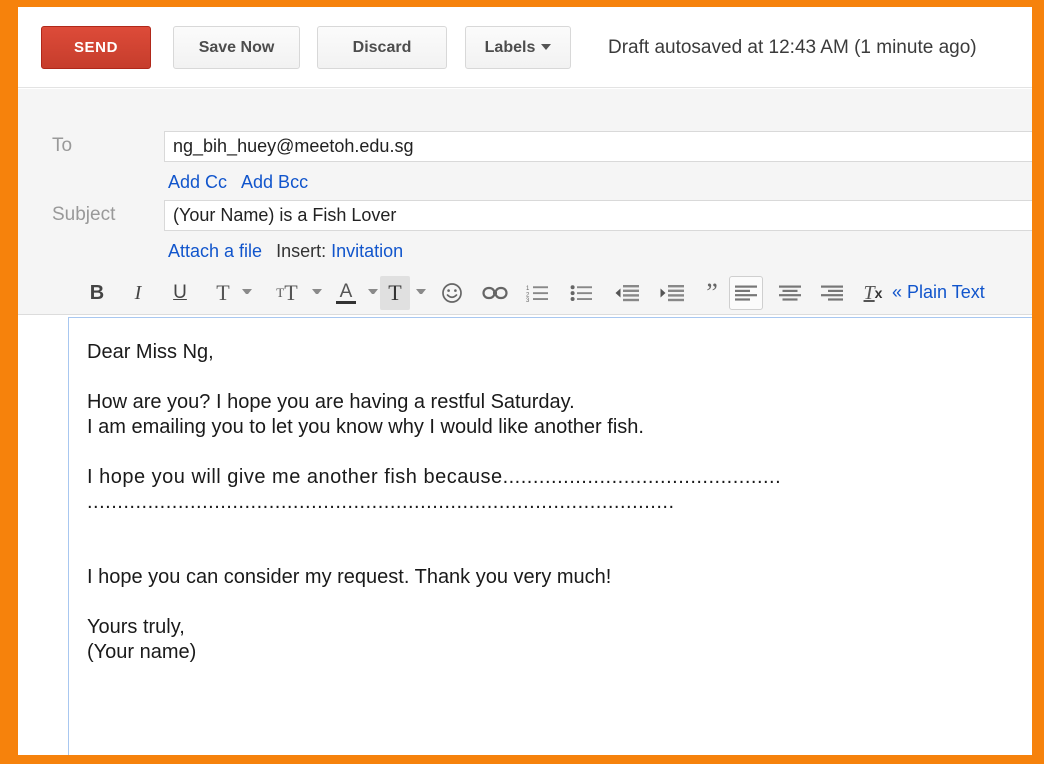 The width and height of the screenshot is (1044, 764). What do you see at coordinates (712, 293) in the screenshot?
I see `quote-icon: ”` at bounding box center [712, 293].